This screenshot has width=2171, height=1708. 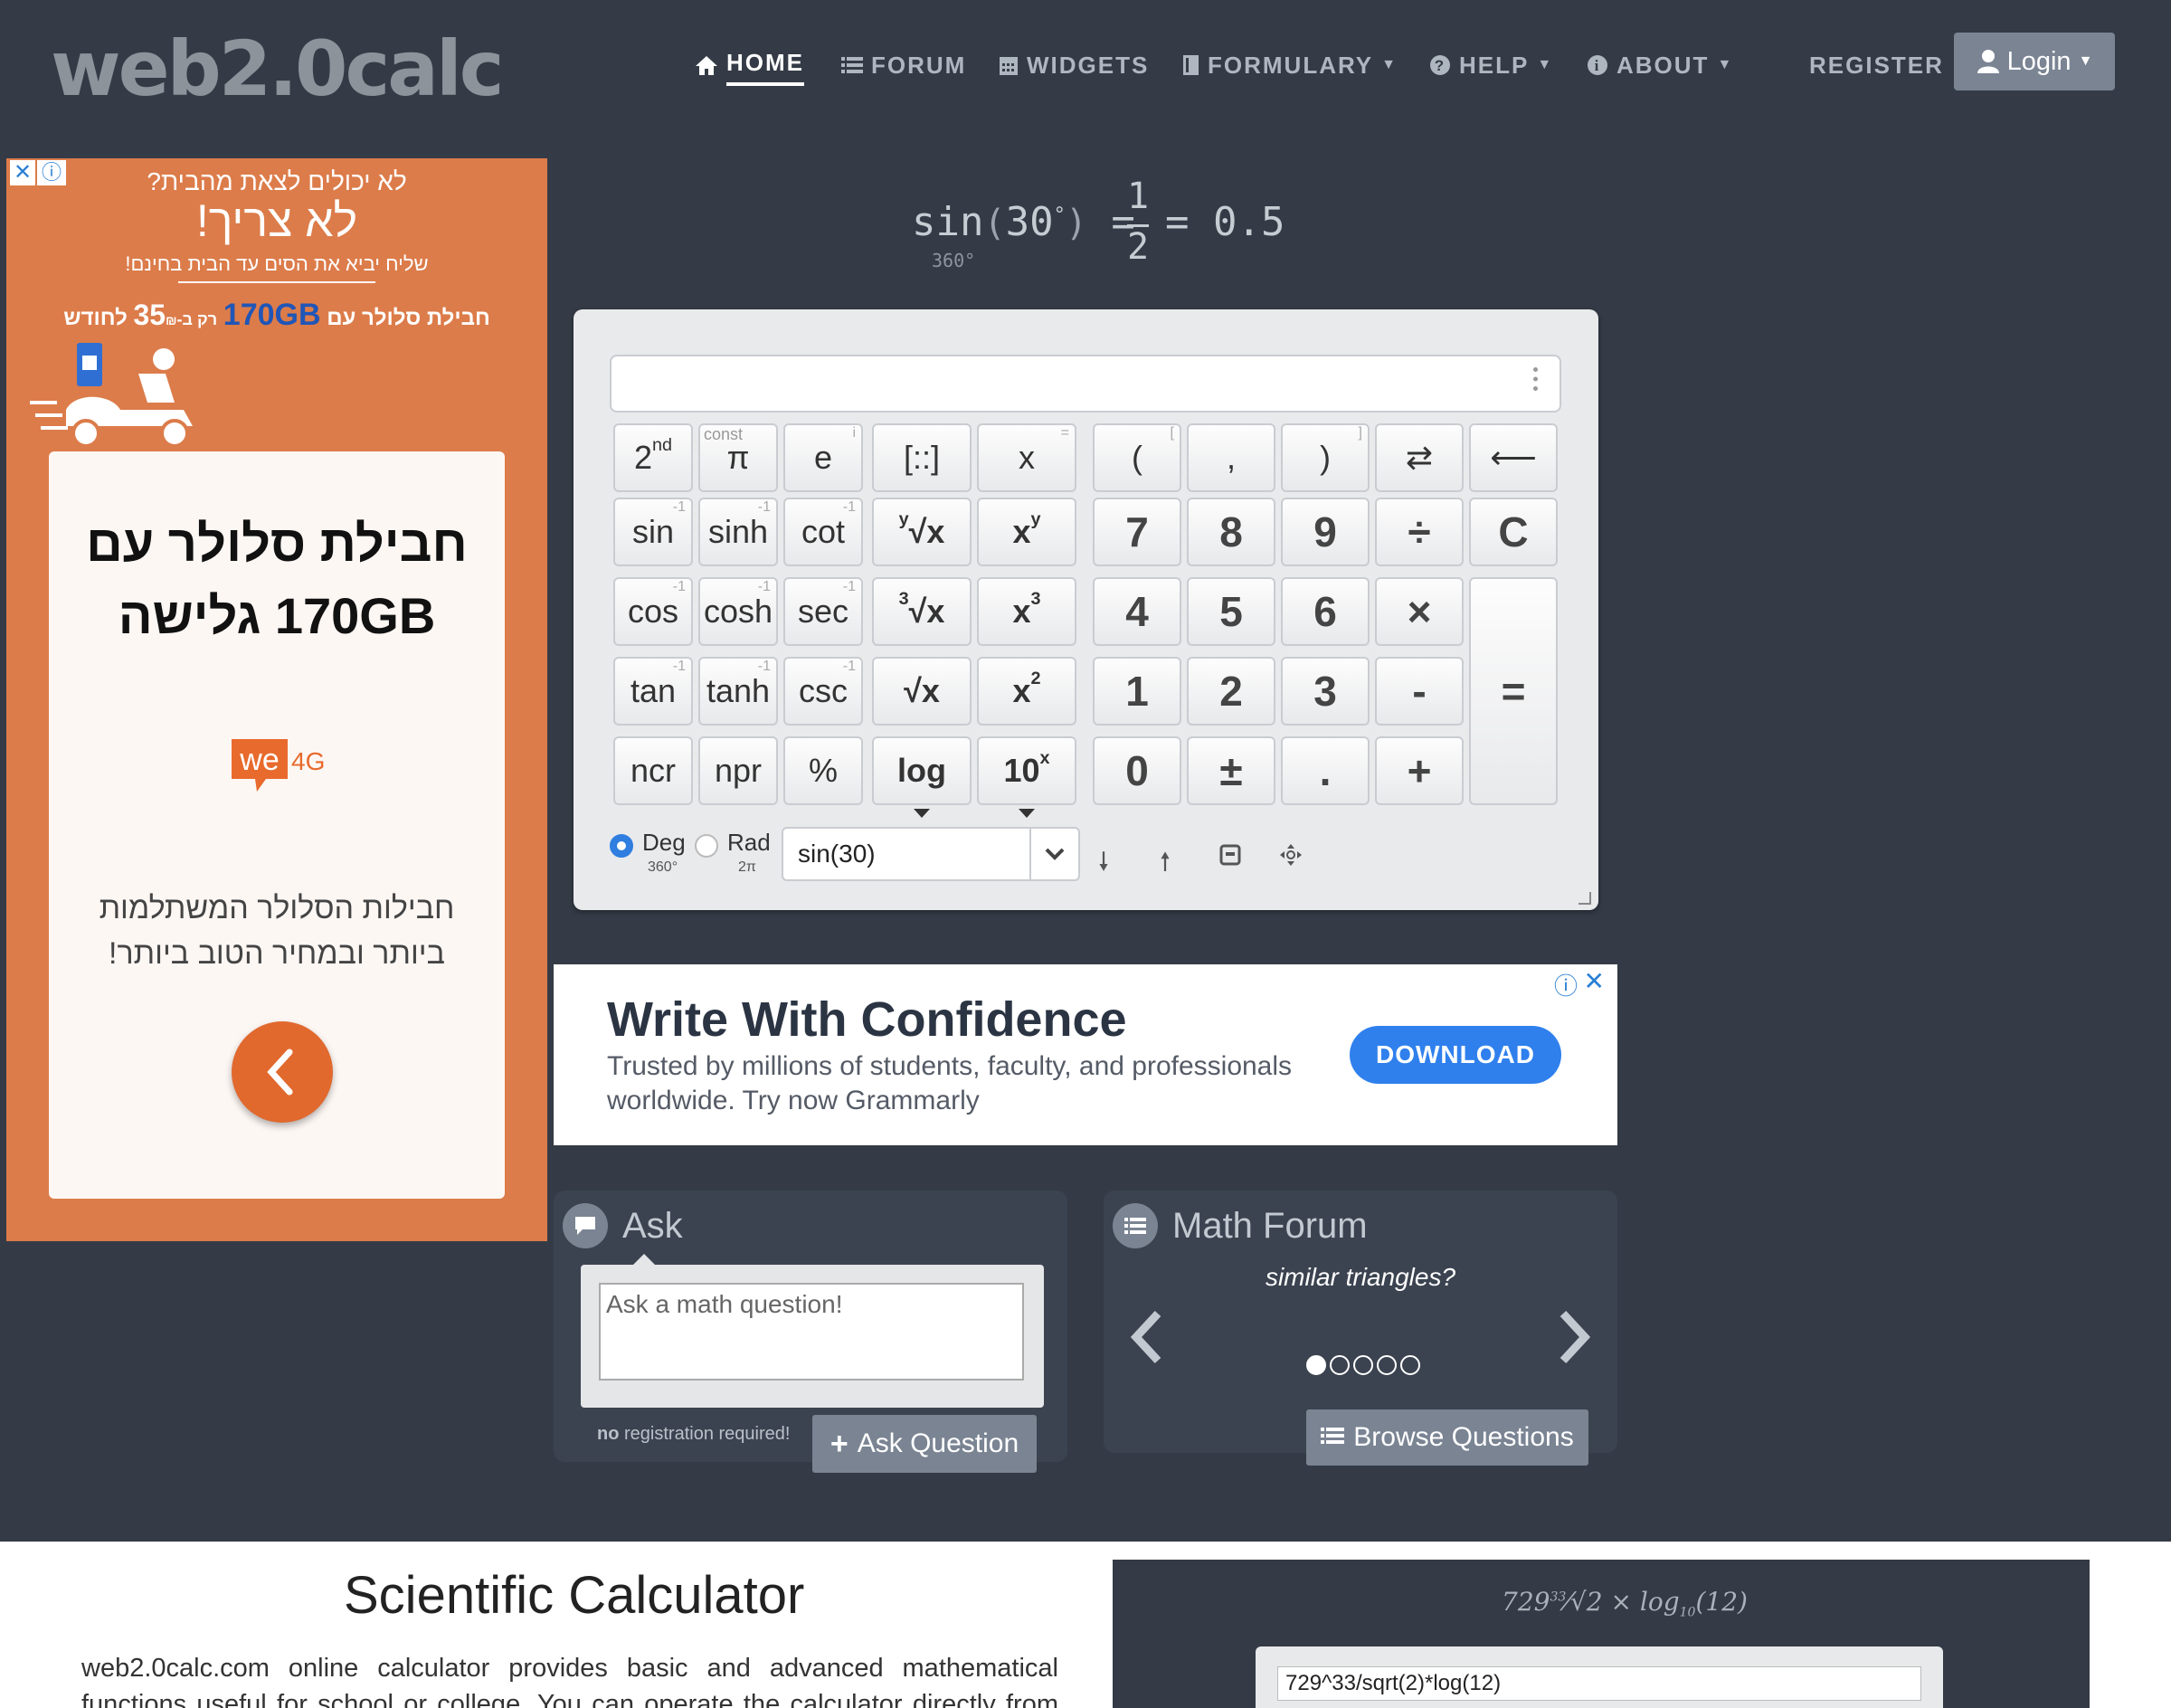 What do you see at coordinates (738, 611) in the screenshot?
I see `key-cosh: -1 cosh` at bounding box center [738, 611].